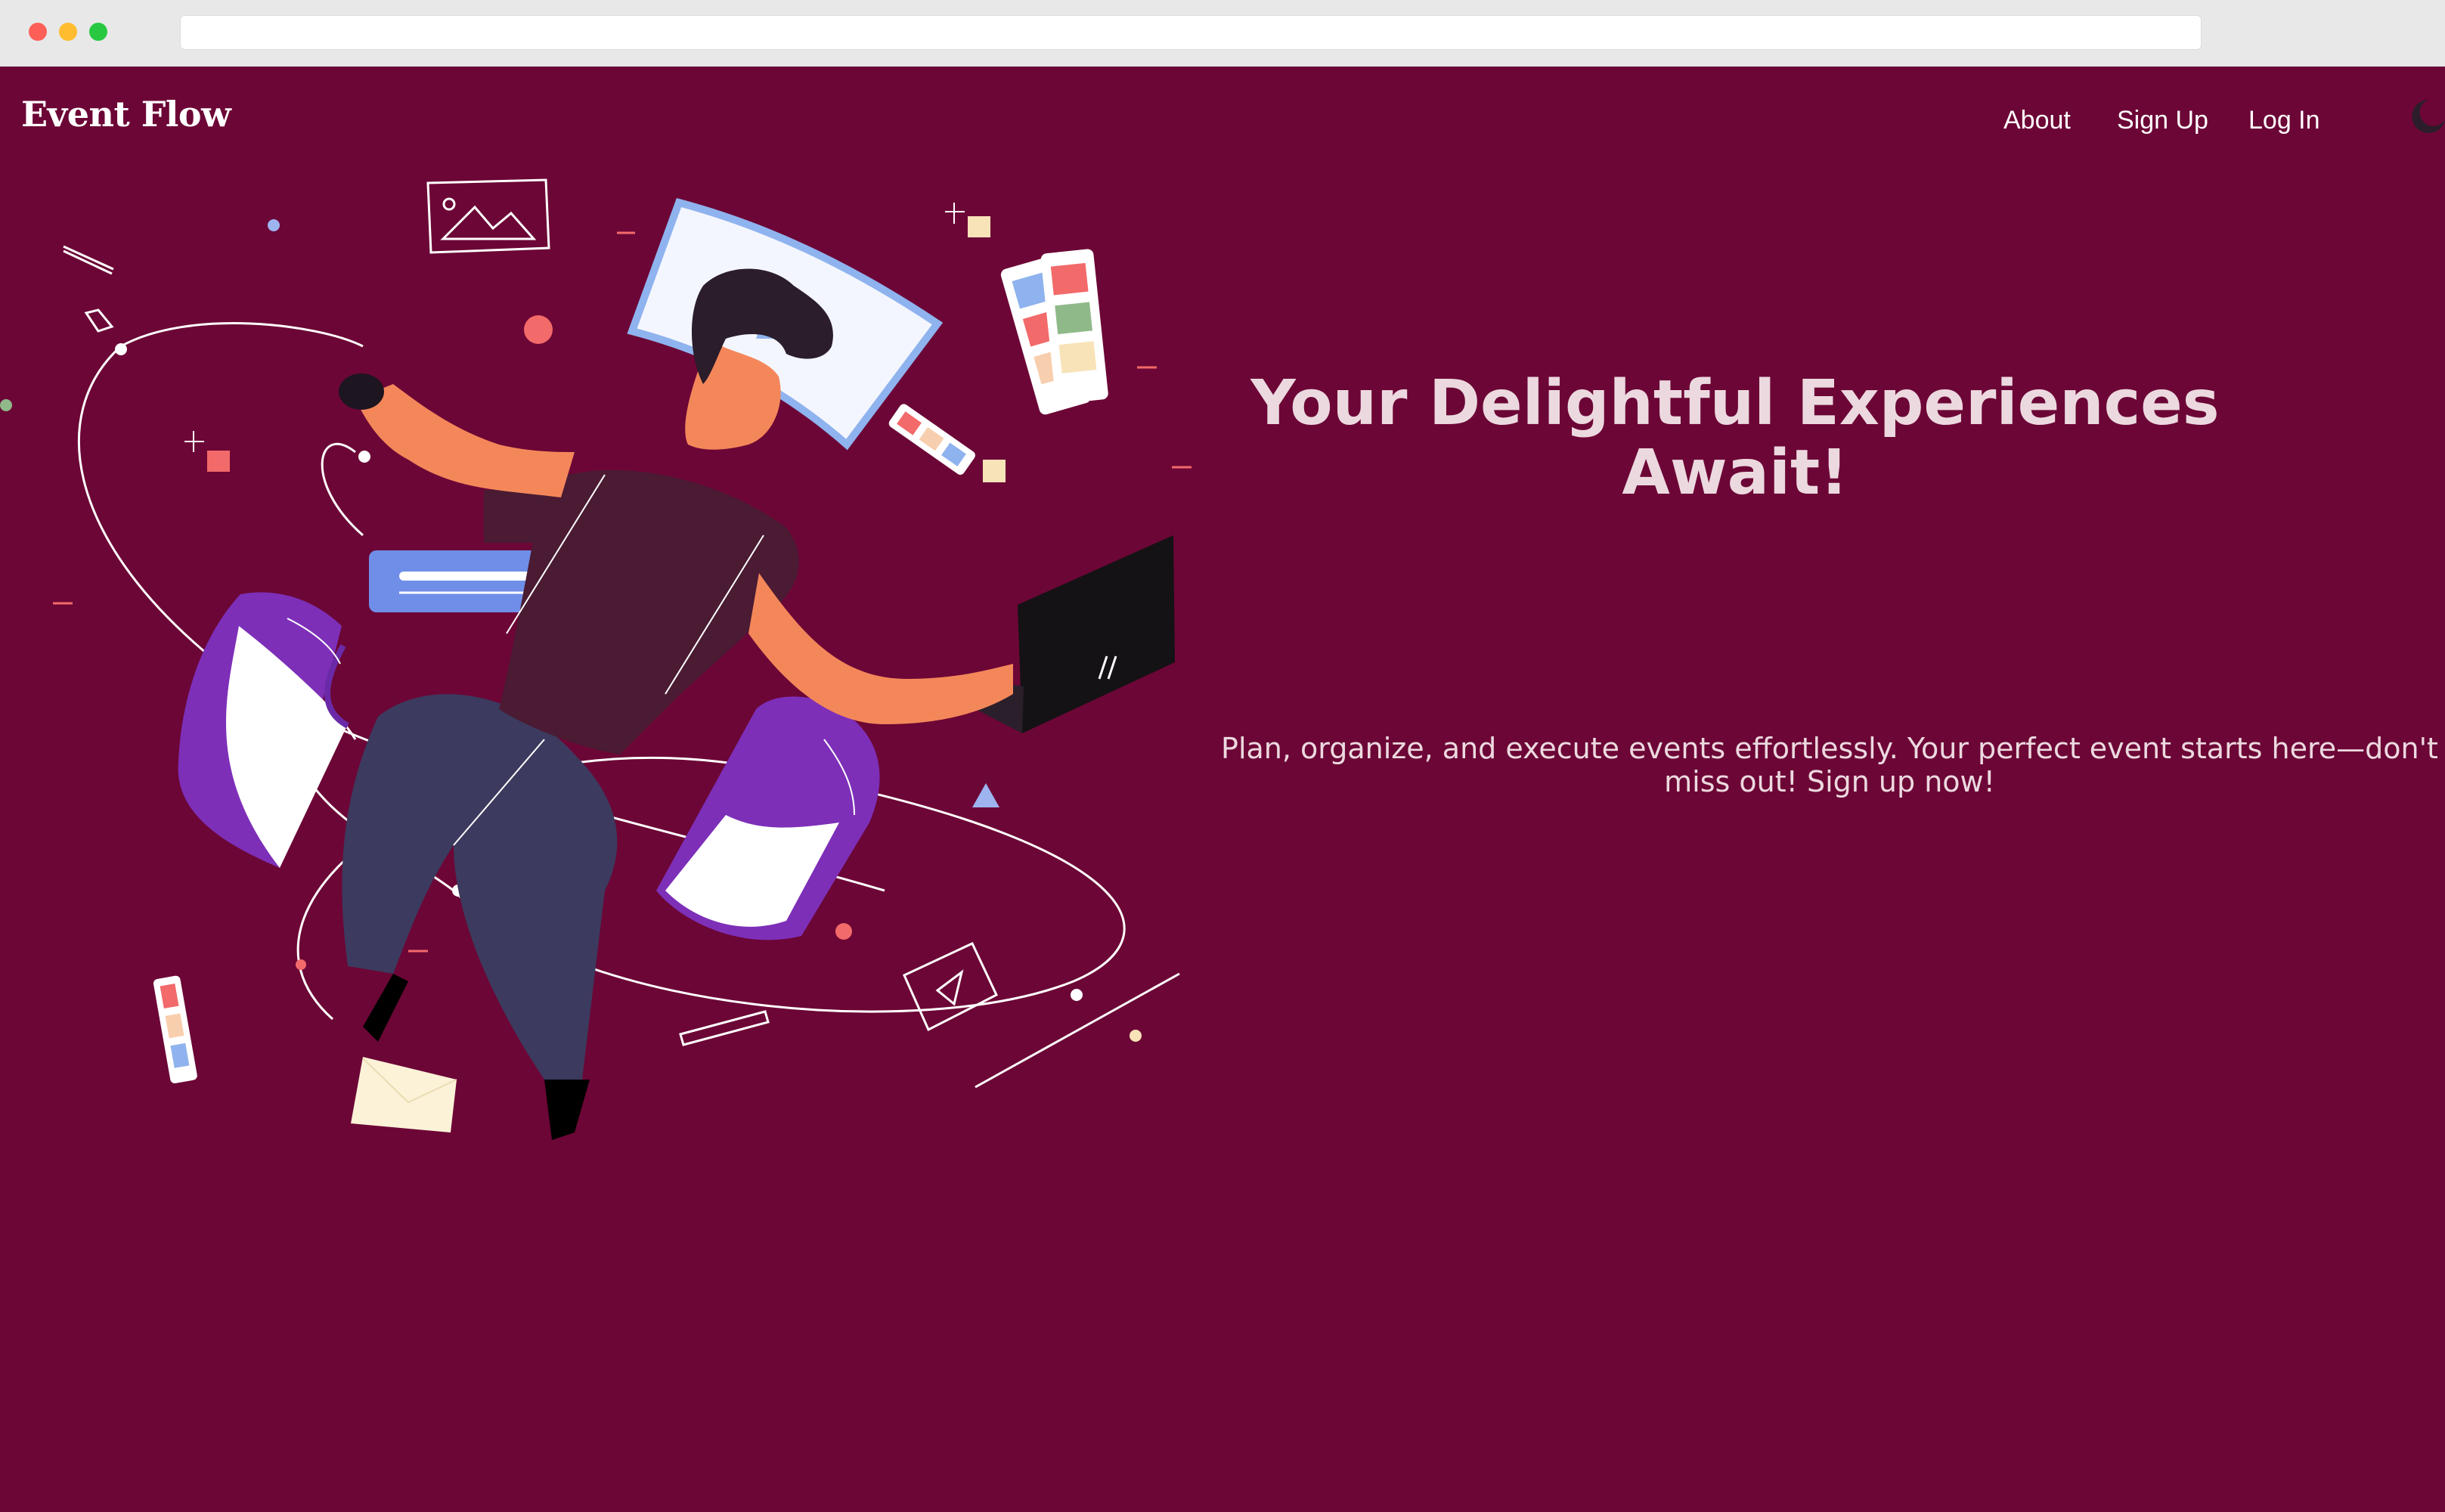 The width and height of the screenshot is (2445, 1512). I want to click on minimize-window-button, so click(68, 32).